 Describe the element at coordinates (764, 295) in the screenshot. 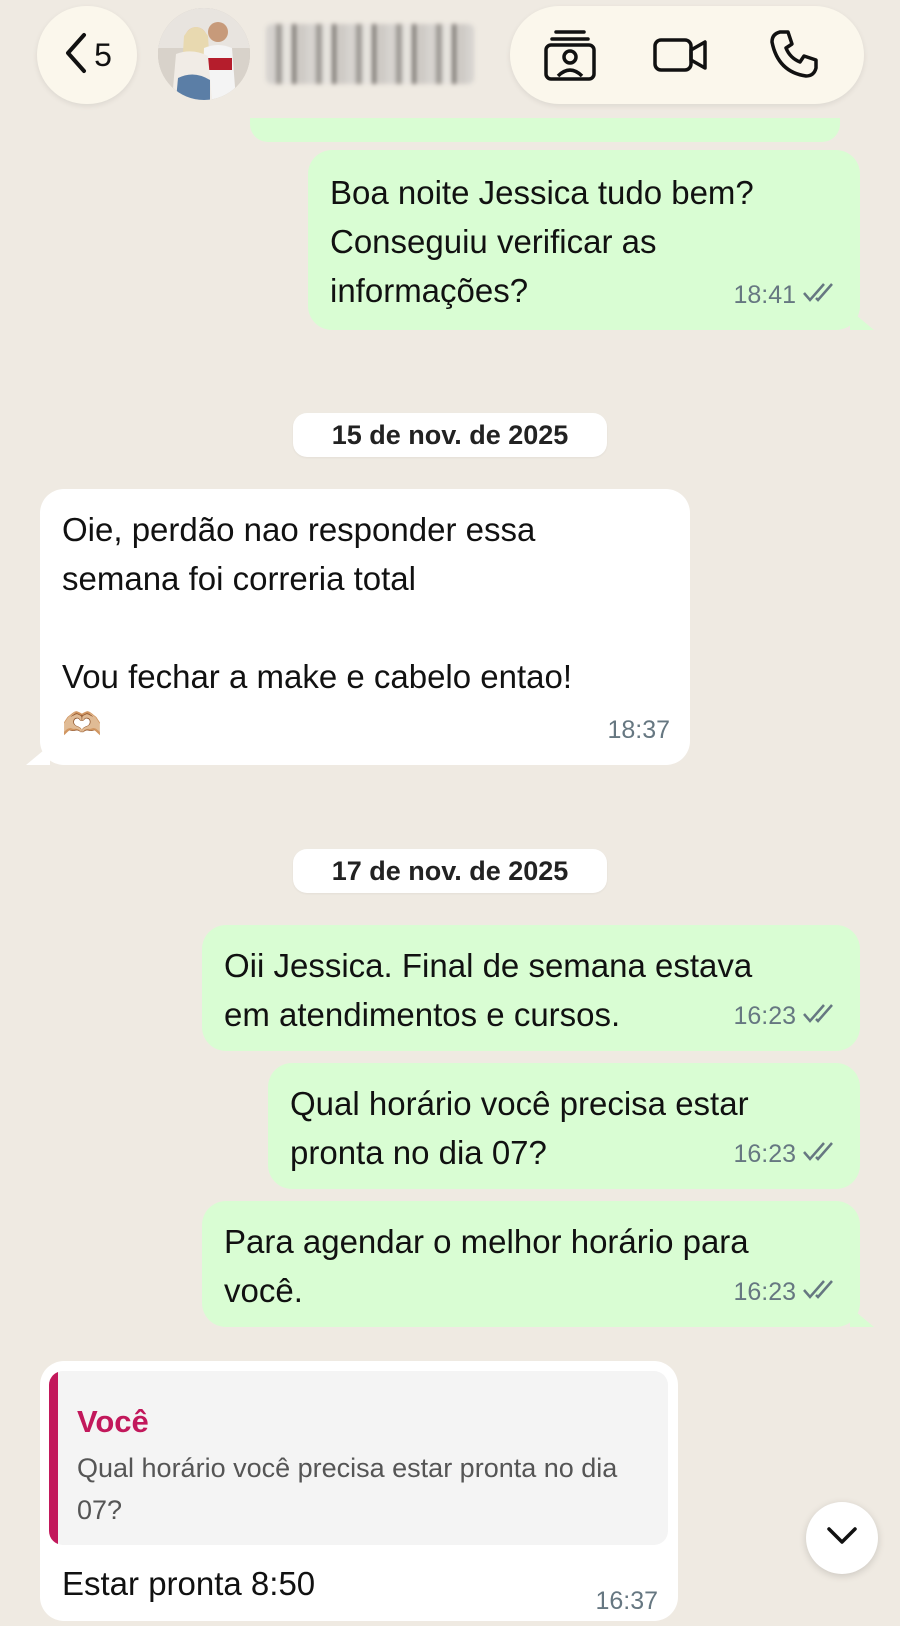

I see `message-time: 18:41` at that location.